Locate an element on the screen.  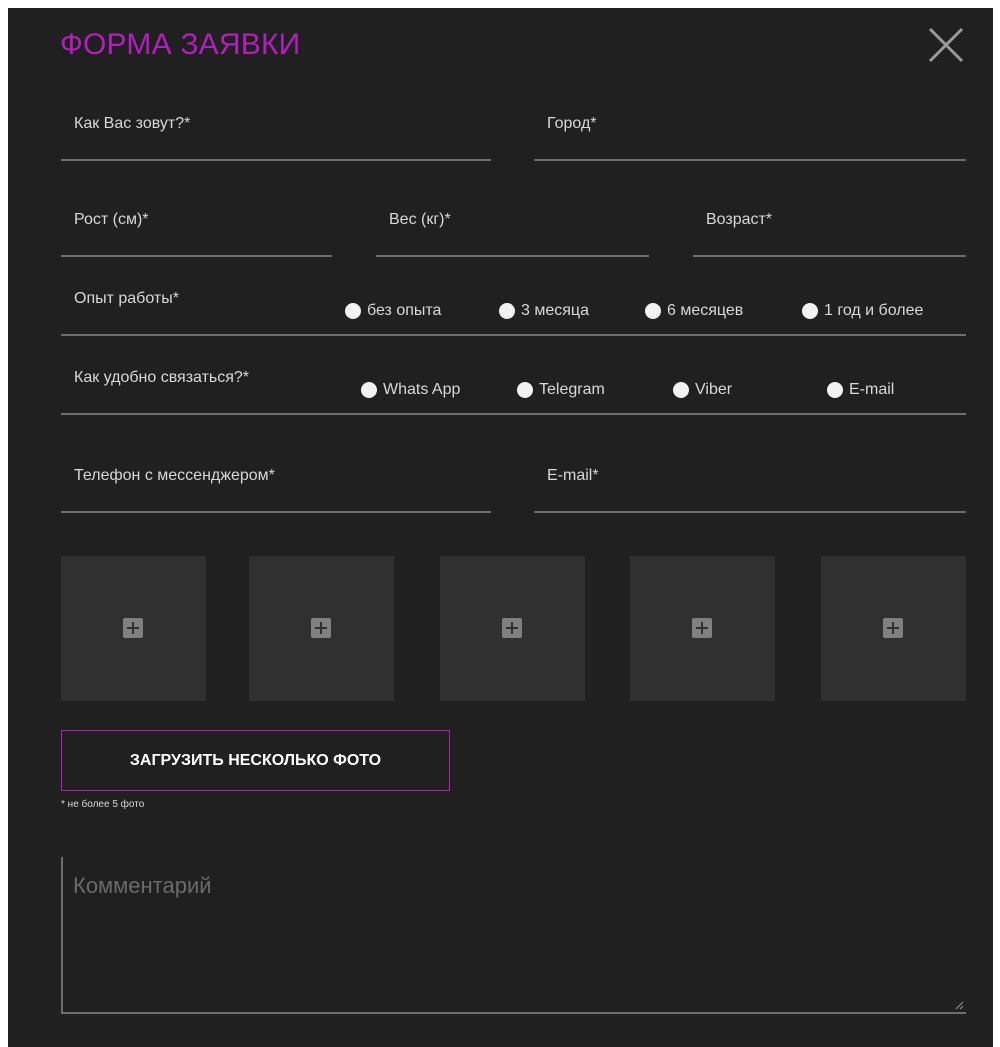
email-field: E-mail* is located at coordinates (750, 485).